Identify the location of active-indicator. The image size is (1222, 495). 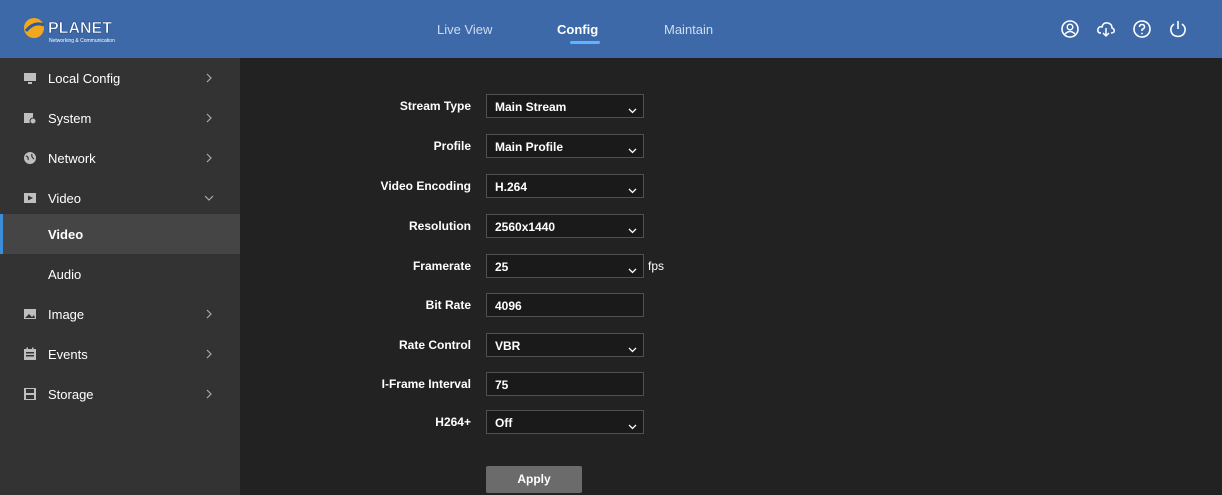
(1, 234).